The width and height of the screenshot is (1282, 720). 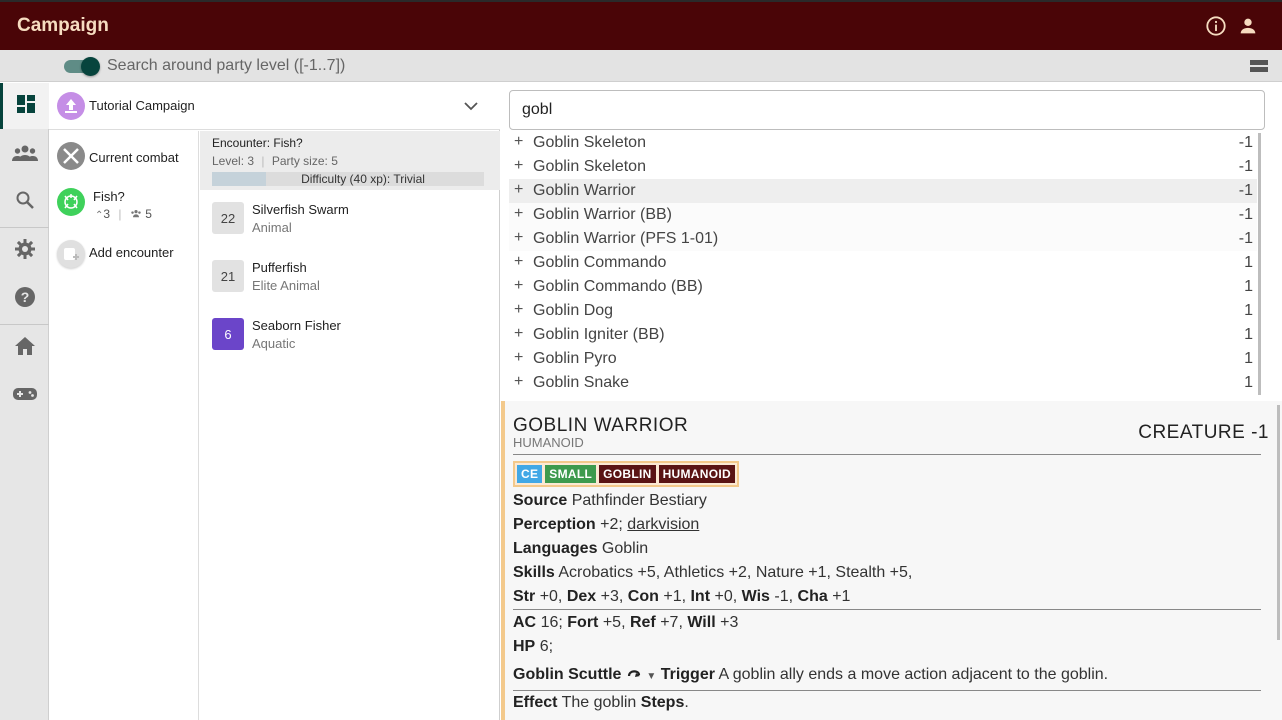 What do you see at coordinates (350, 289) in the screenshot?
I see `encounter-creature-row: 21 Pufferfish Elite Animal` at bounding box center [350, 289].